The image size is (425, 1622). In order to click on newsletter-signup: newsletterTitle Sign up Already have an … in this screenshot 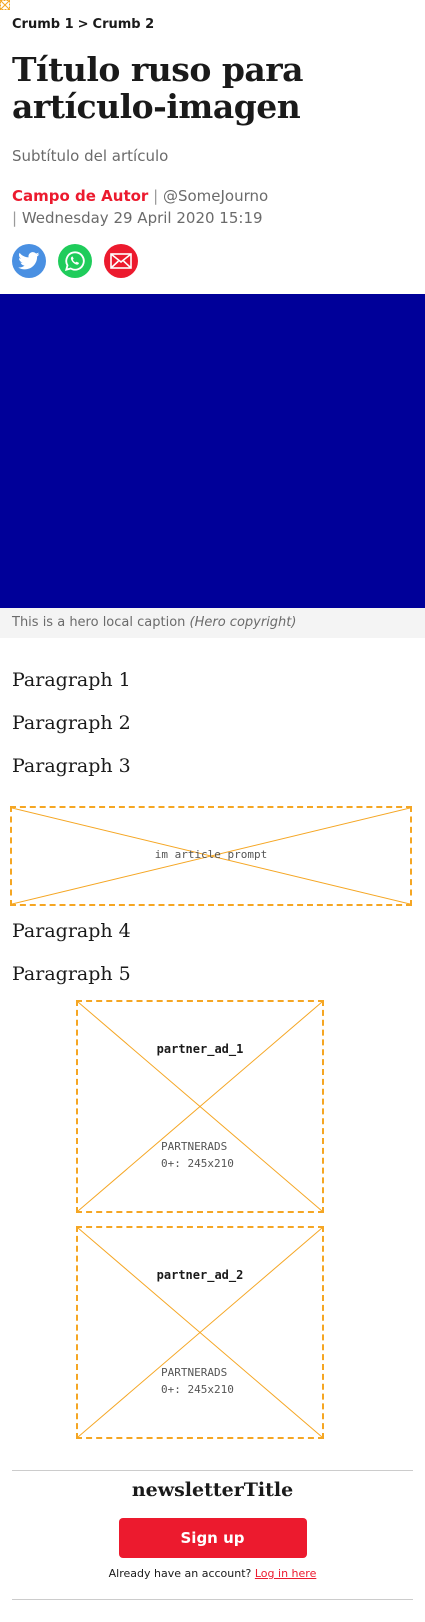, I will do `click(212, 1535)`.